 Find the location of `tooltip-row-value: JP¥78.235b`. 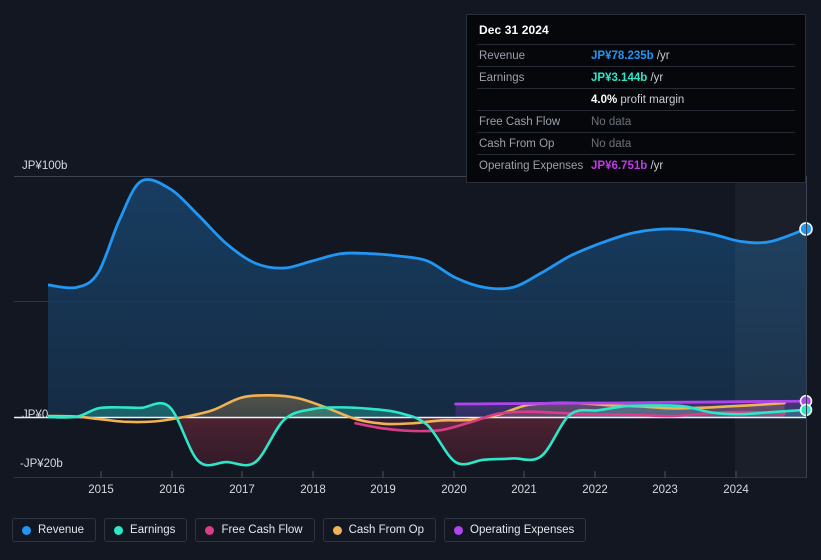

tooltip-row-value: JP¥78.235b is located at coordinates (622, 55).